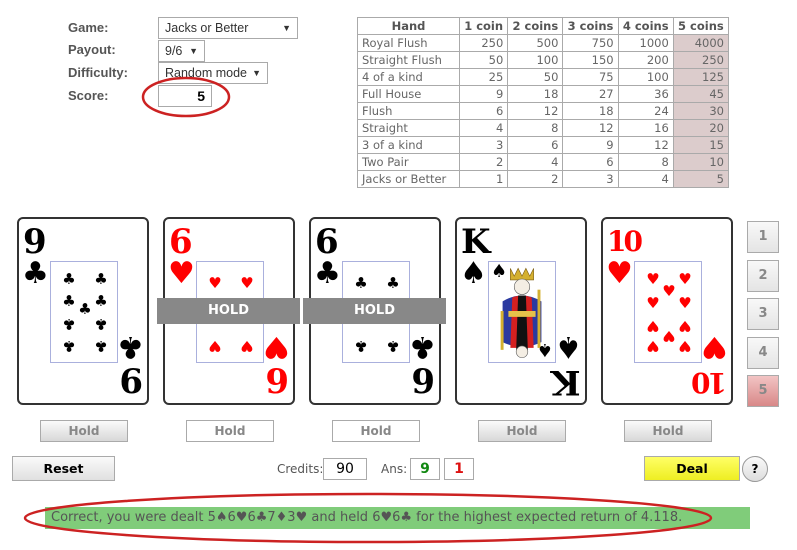  I want to click on payout-cell: 27, so click(590, 94).